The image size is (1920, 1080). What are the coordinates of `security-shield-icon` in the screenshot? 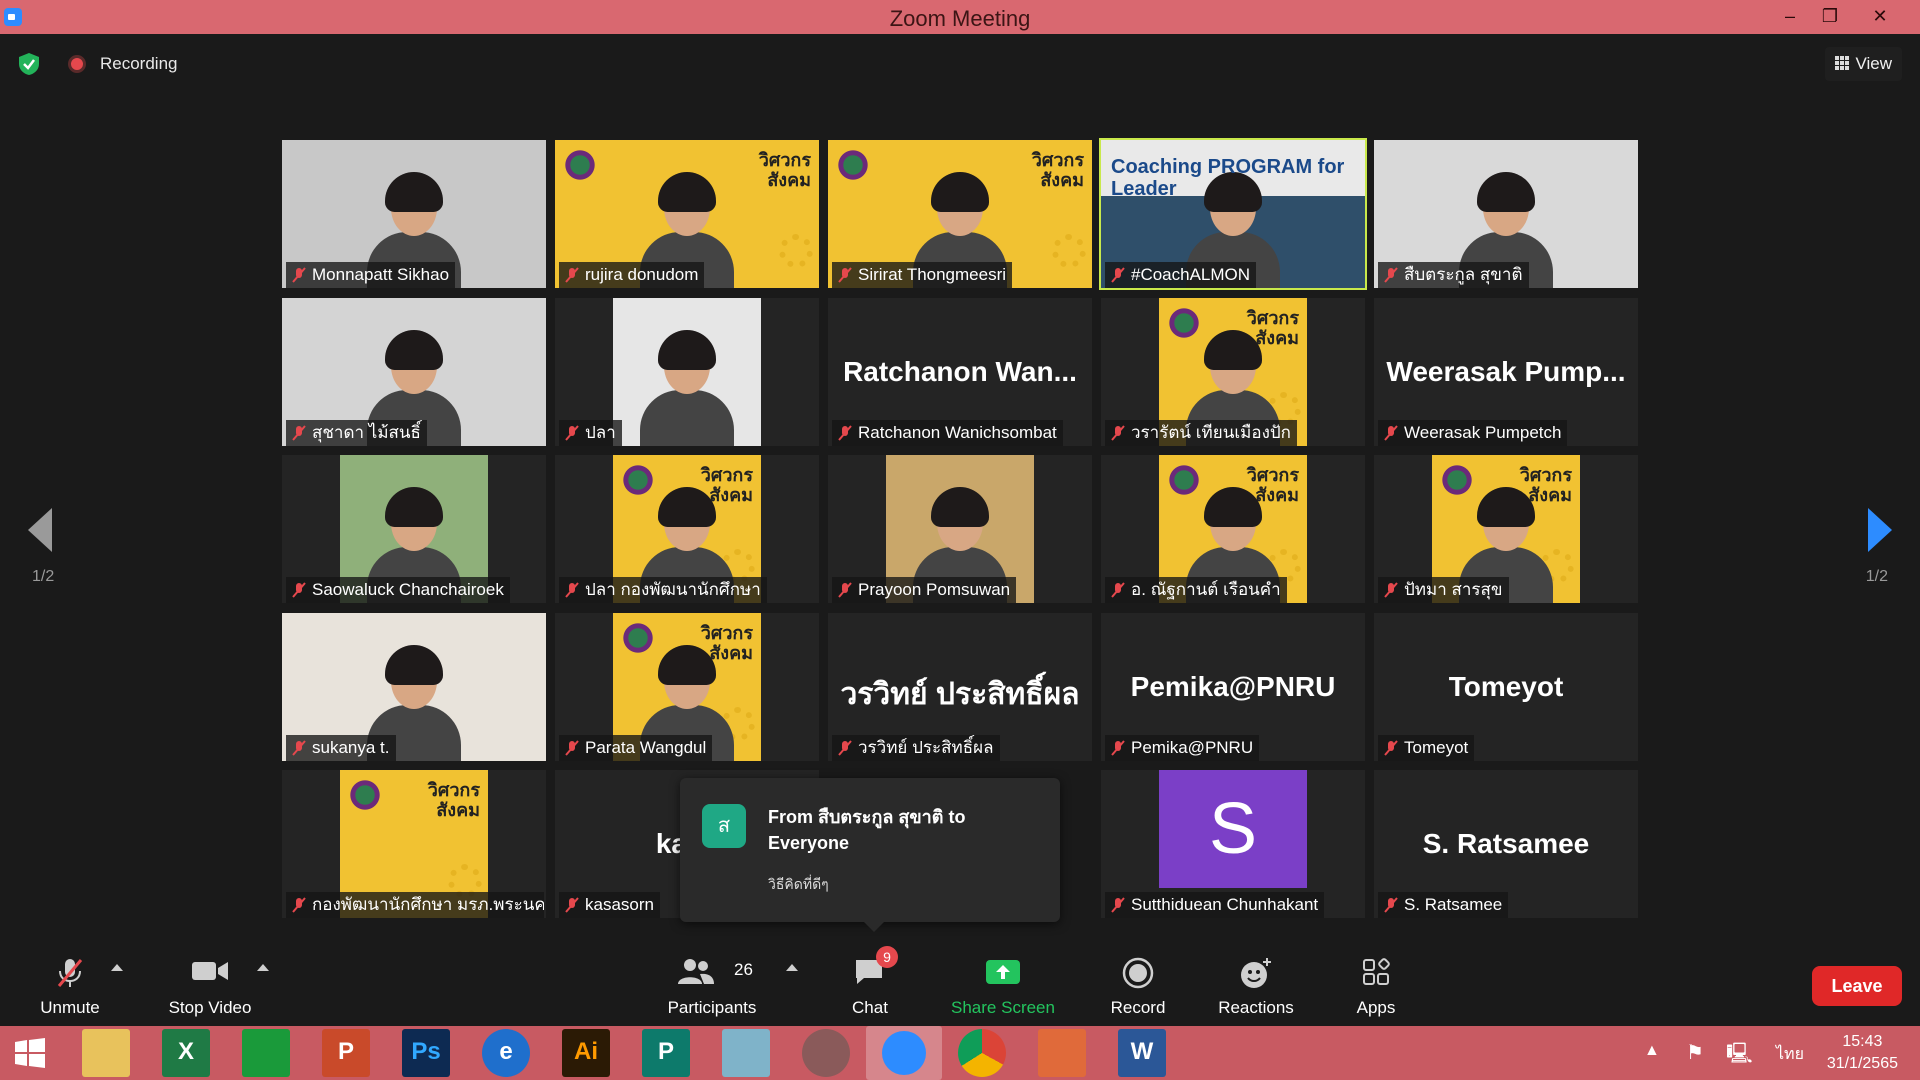 It's located at (29, 64).